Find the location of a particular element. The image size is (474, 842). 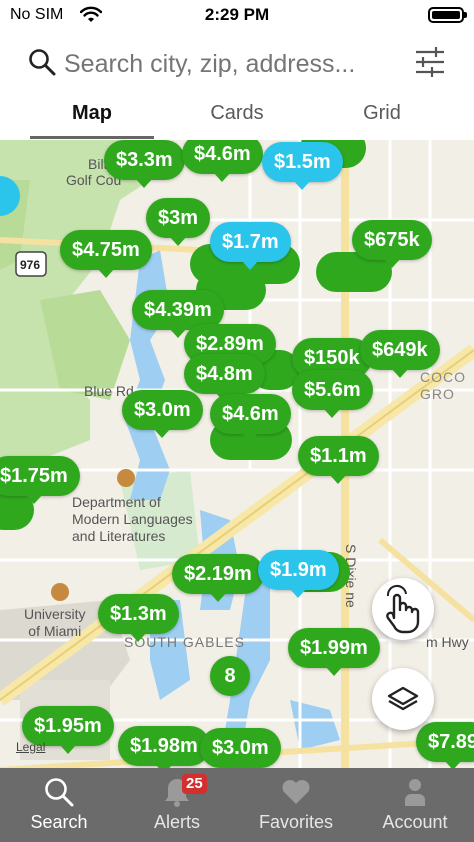

clock: 2:29 PM is located at coordinates (237, 14).